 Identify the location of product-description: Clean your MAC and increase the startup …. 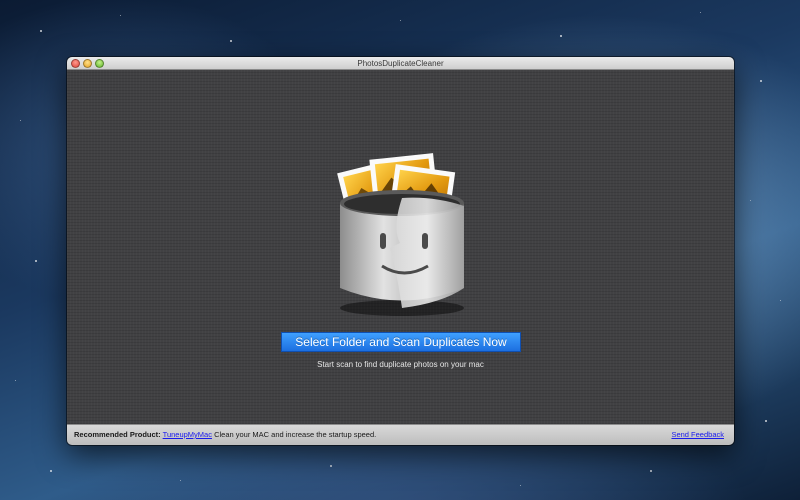
(295, 434).